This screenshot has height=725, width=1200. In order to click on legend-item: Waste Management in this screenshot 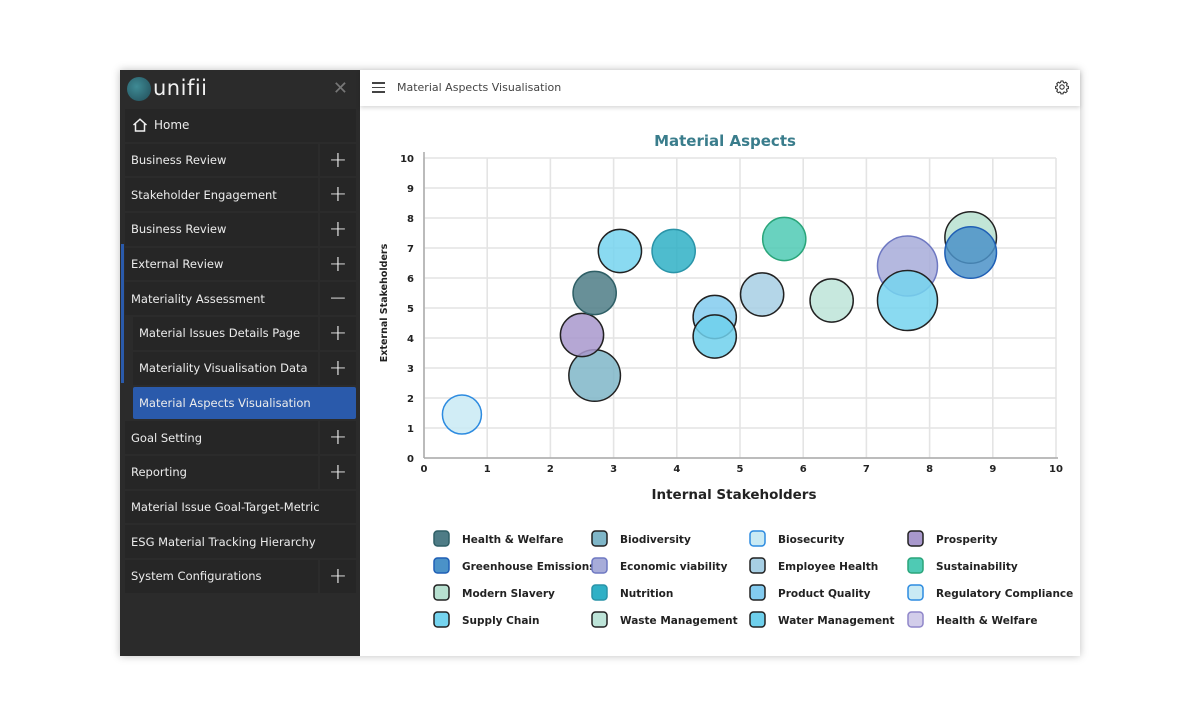, I will do `click(664, 619)`.